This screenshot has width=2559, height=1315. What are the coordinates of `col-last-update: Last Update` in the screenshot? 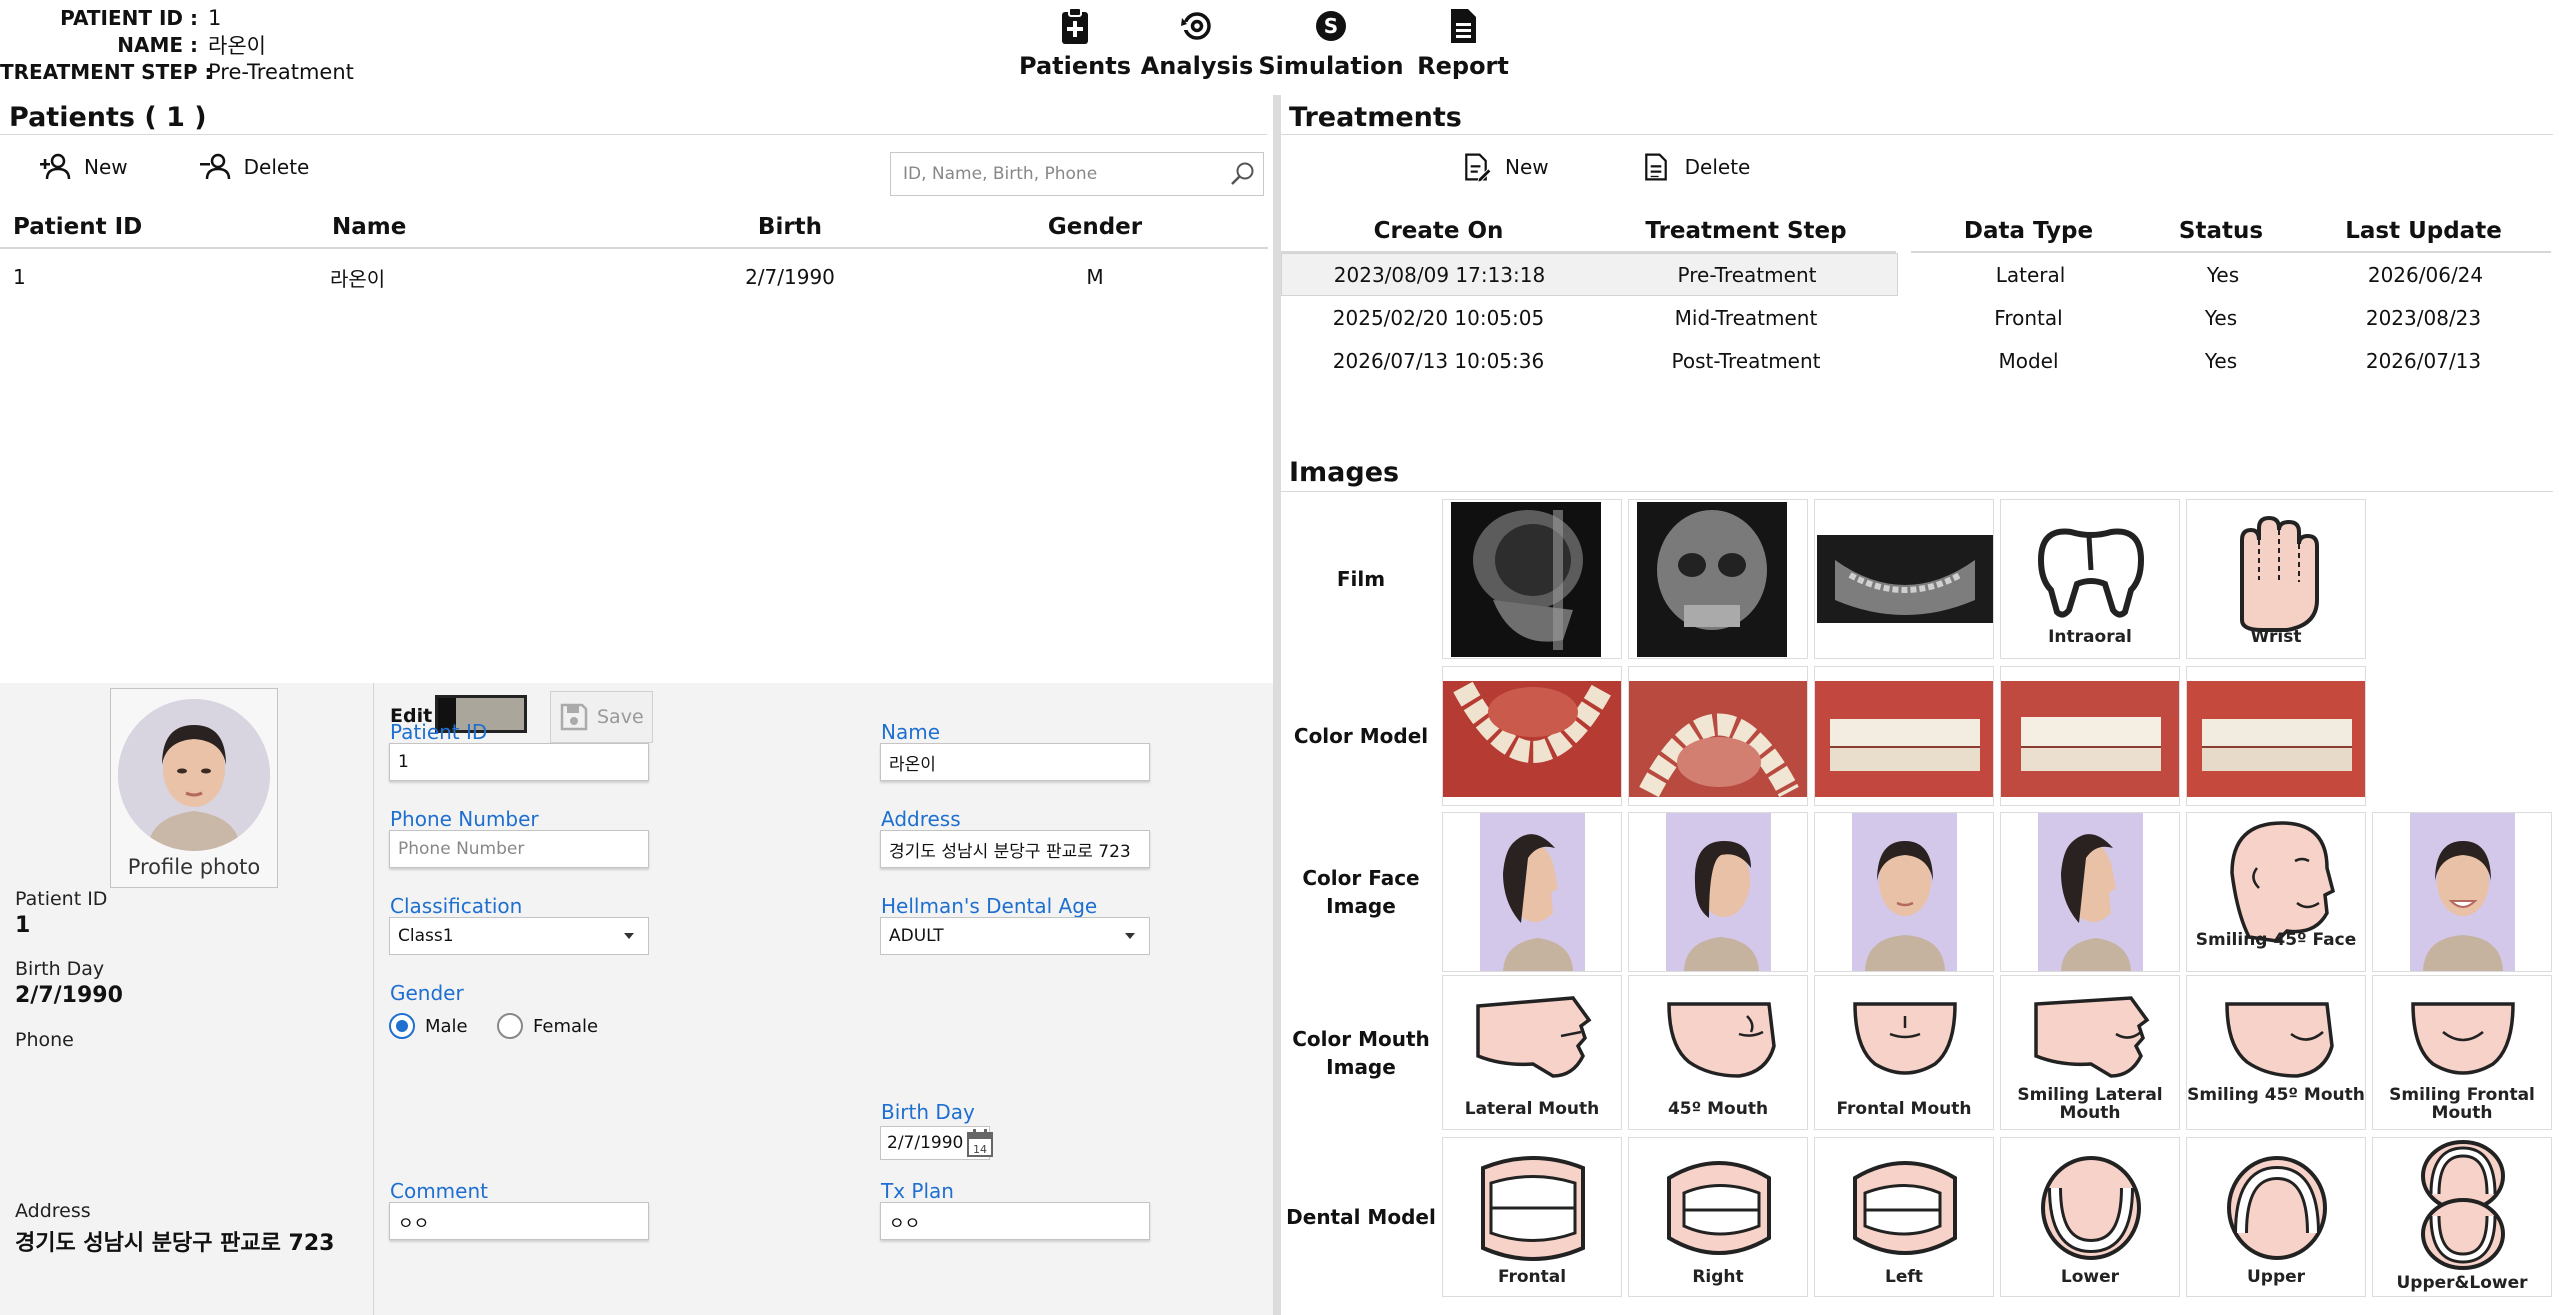 It's located at (2423, 231).